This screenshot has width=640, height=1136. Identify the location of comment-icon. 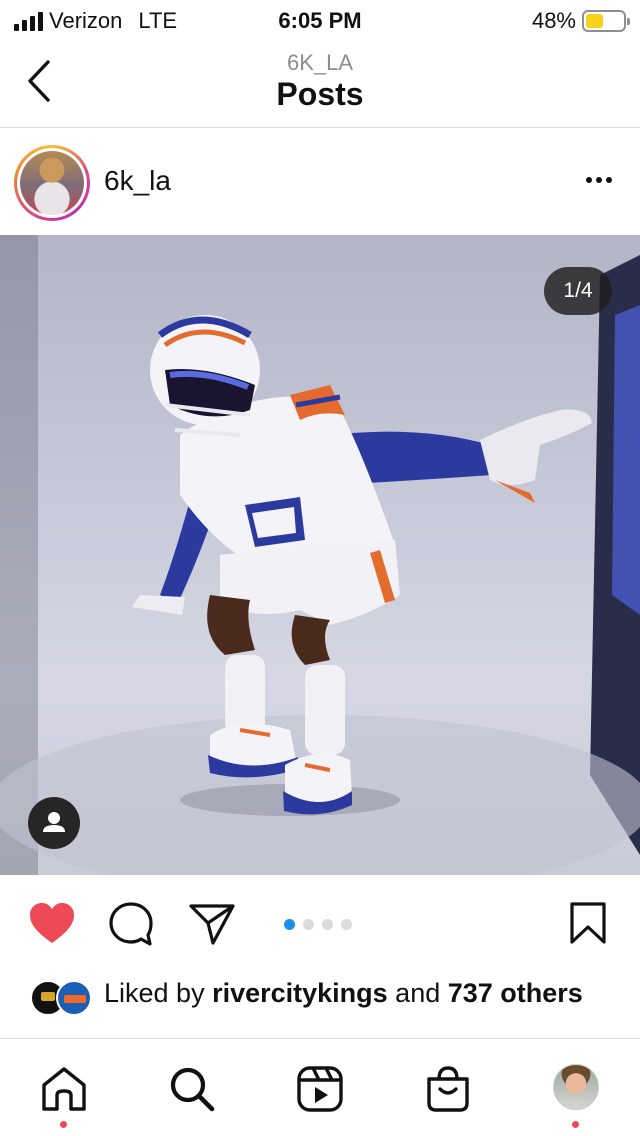
(131, 924).